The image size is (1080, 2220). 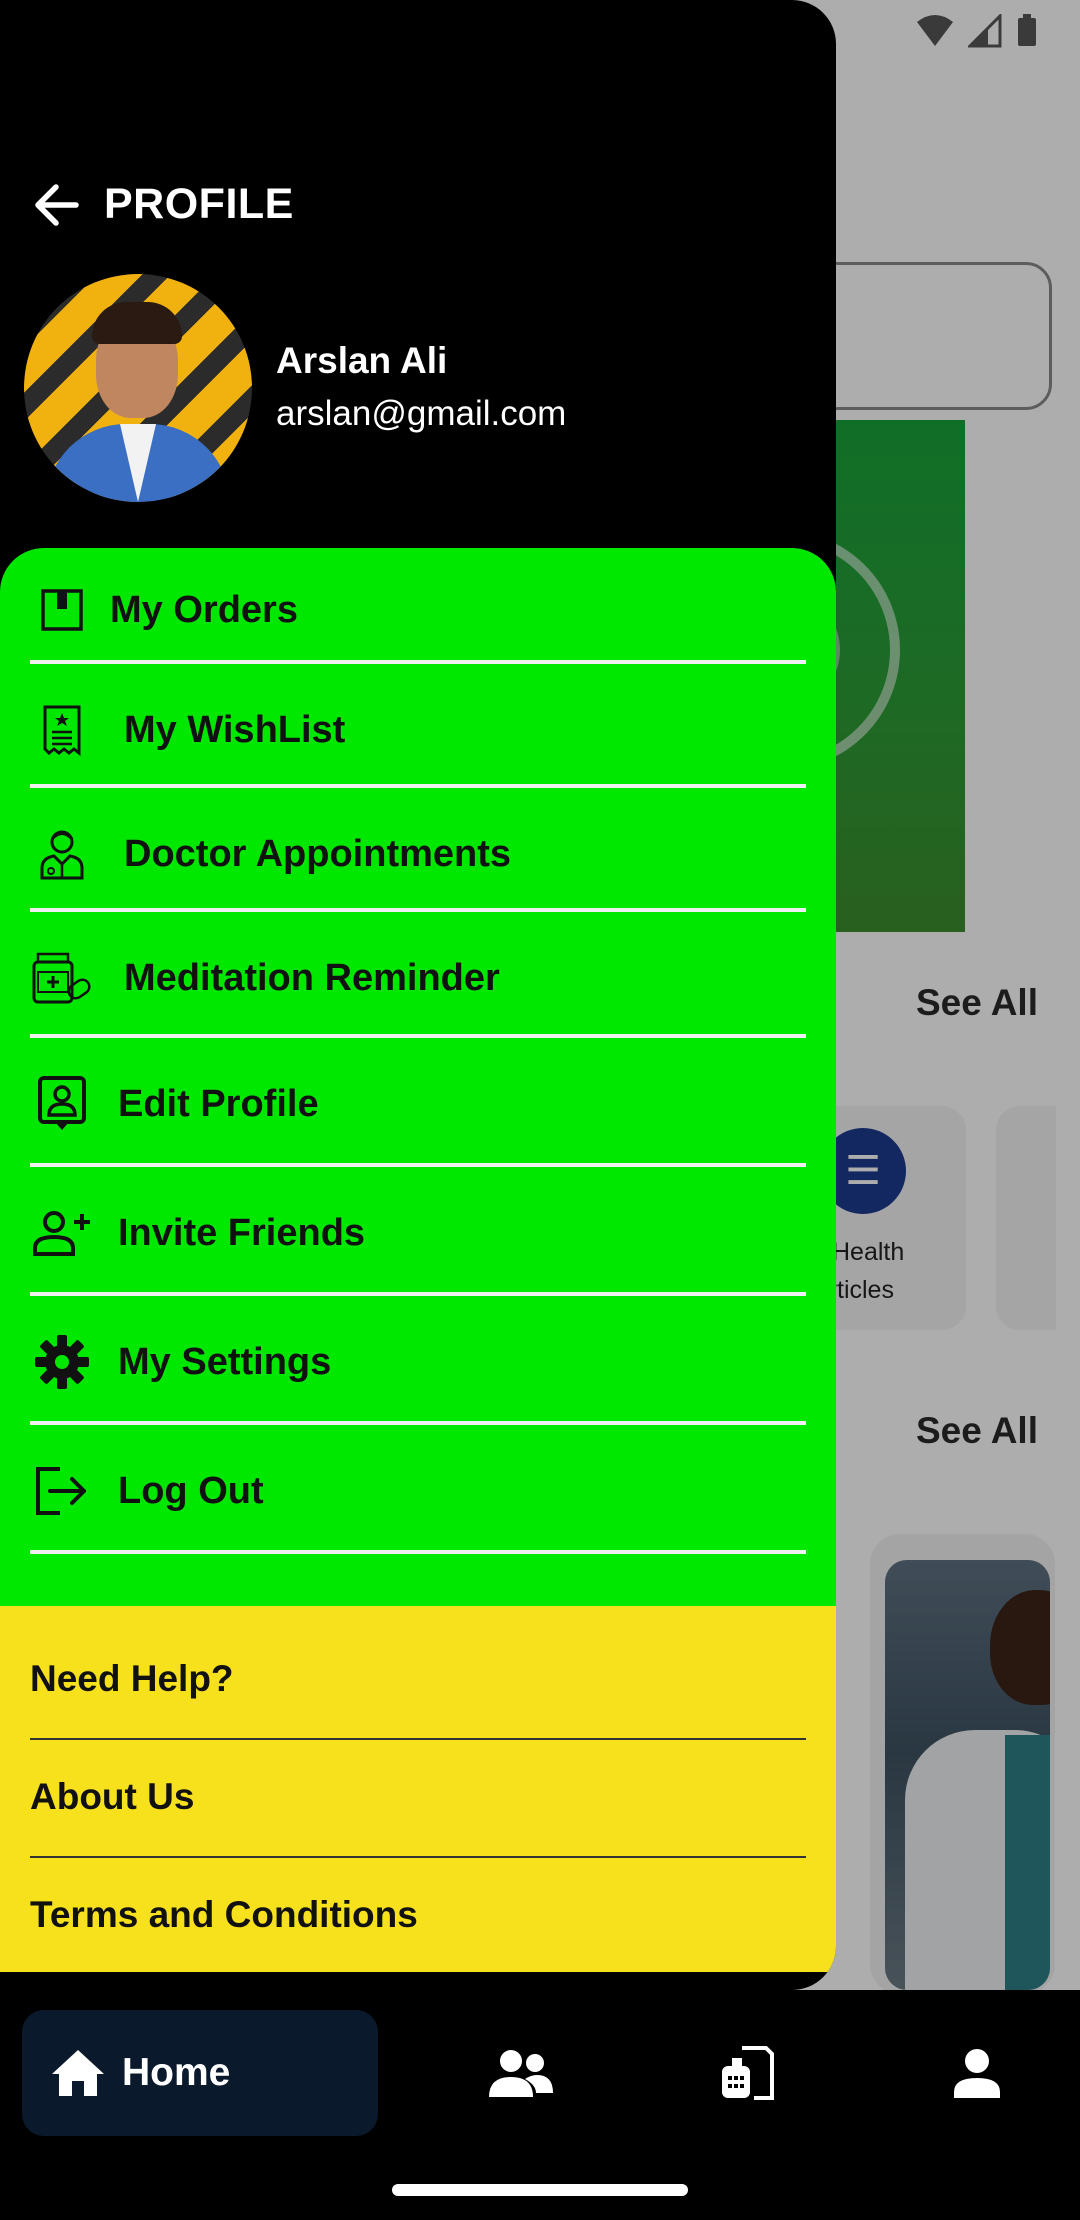 I want to click on drawer-header: PROFILE, so click(x=163, y=204).